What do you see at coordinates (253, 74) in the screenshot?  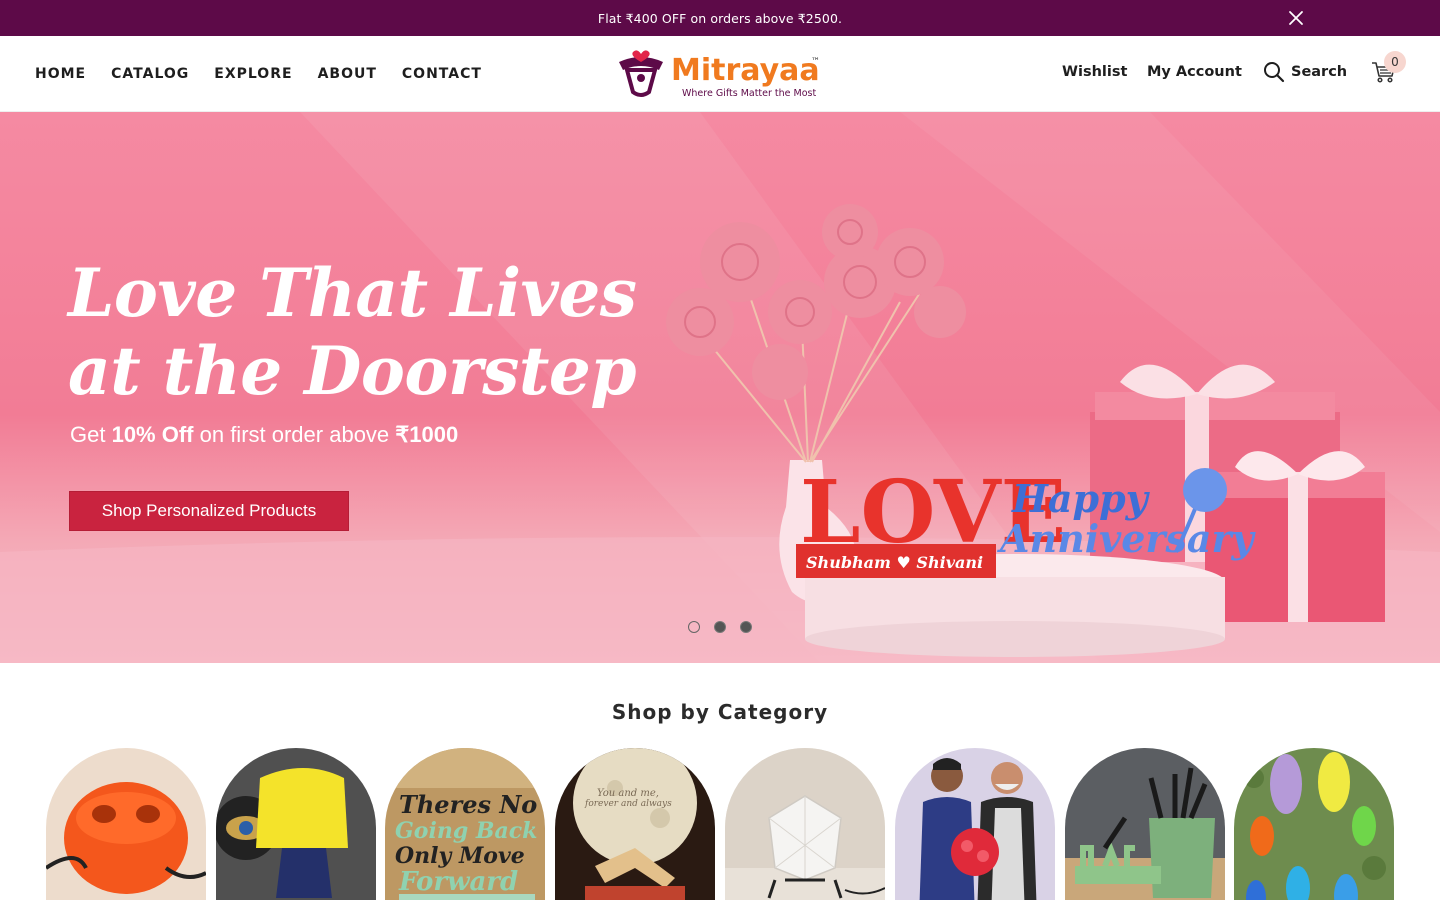 I see `nav-explore: EXPLORE` at bounding box center [253, 74].